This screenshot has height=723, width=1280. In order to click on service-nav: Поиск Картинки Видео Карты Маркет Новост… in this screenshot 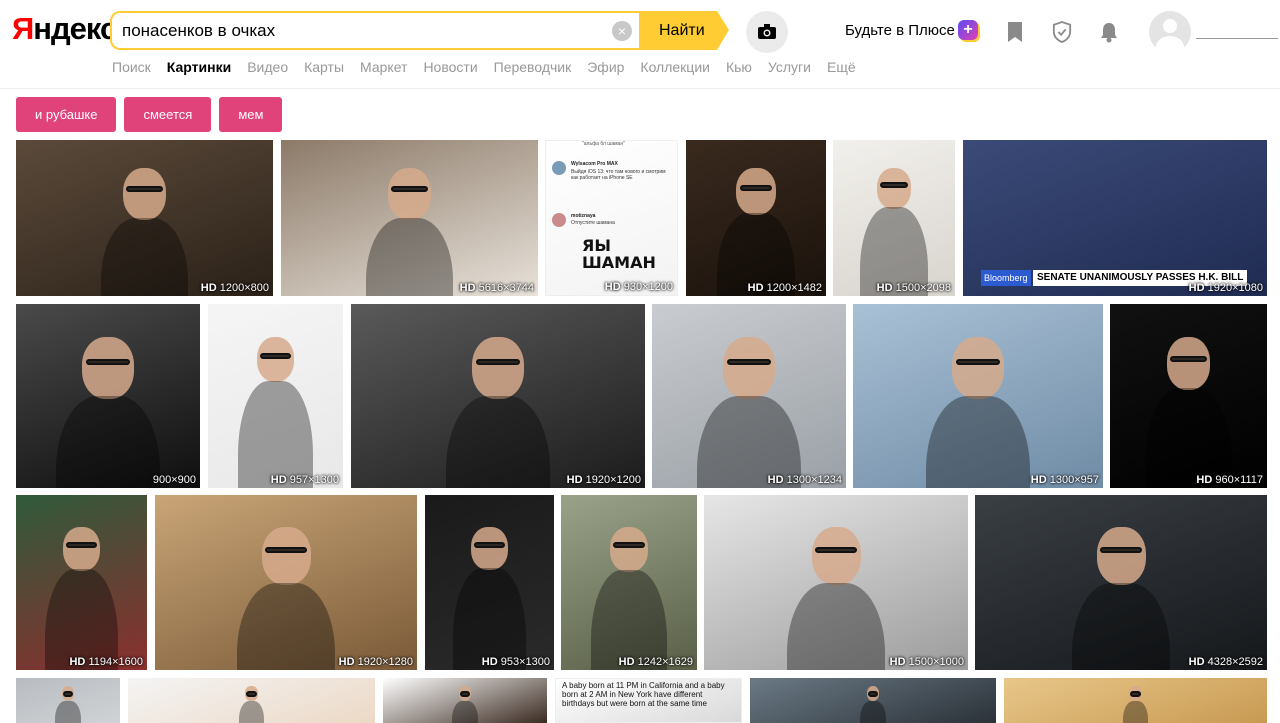, I will do `click(492, 68)`.